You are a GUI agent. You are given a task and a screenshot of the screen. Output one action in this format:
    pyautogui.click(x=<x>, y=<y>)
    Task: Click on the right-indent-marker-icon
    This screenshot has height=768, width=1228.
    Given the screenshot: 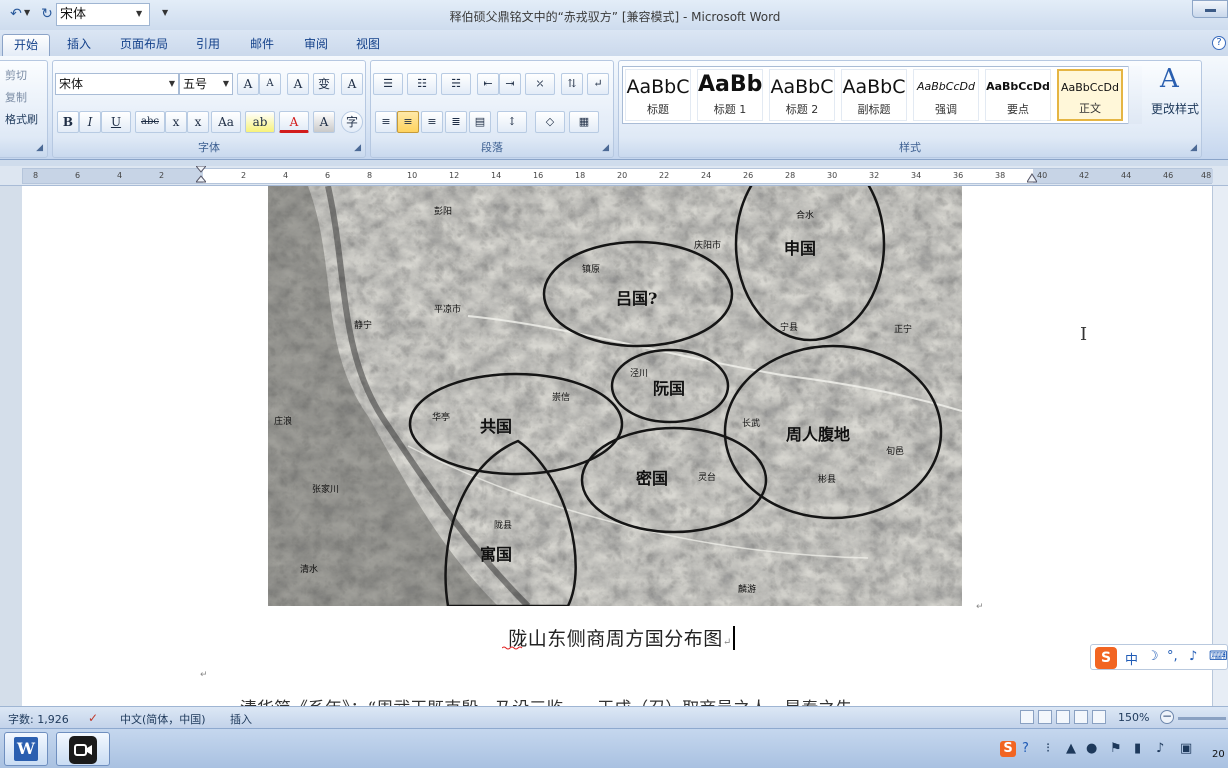 What is the action you would take?
    pyautogui.click(x=1032, y=178)
    